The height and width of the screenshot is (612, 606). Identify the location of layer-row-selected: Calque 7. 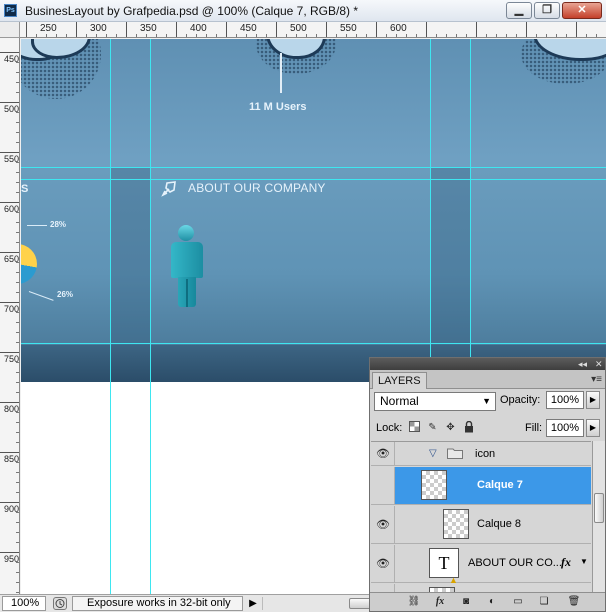
(481, 486).